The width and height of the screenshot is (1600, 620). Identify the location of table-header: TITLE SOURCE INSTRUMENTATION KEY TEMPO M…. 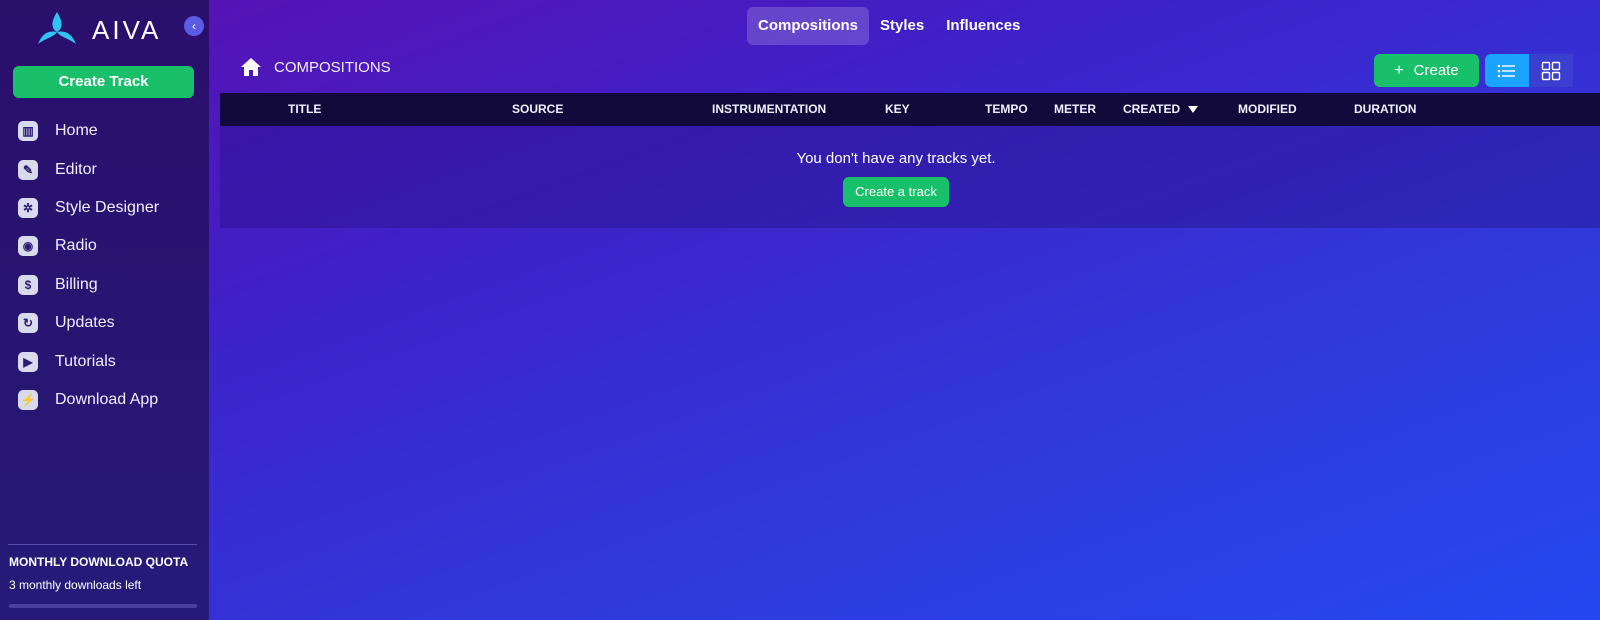
(910, 109).